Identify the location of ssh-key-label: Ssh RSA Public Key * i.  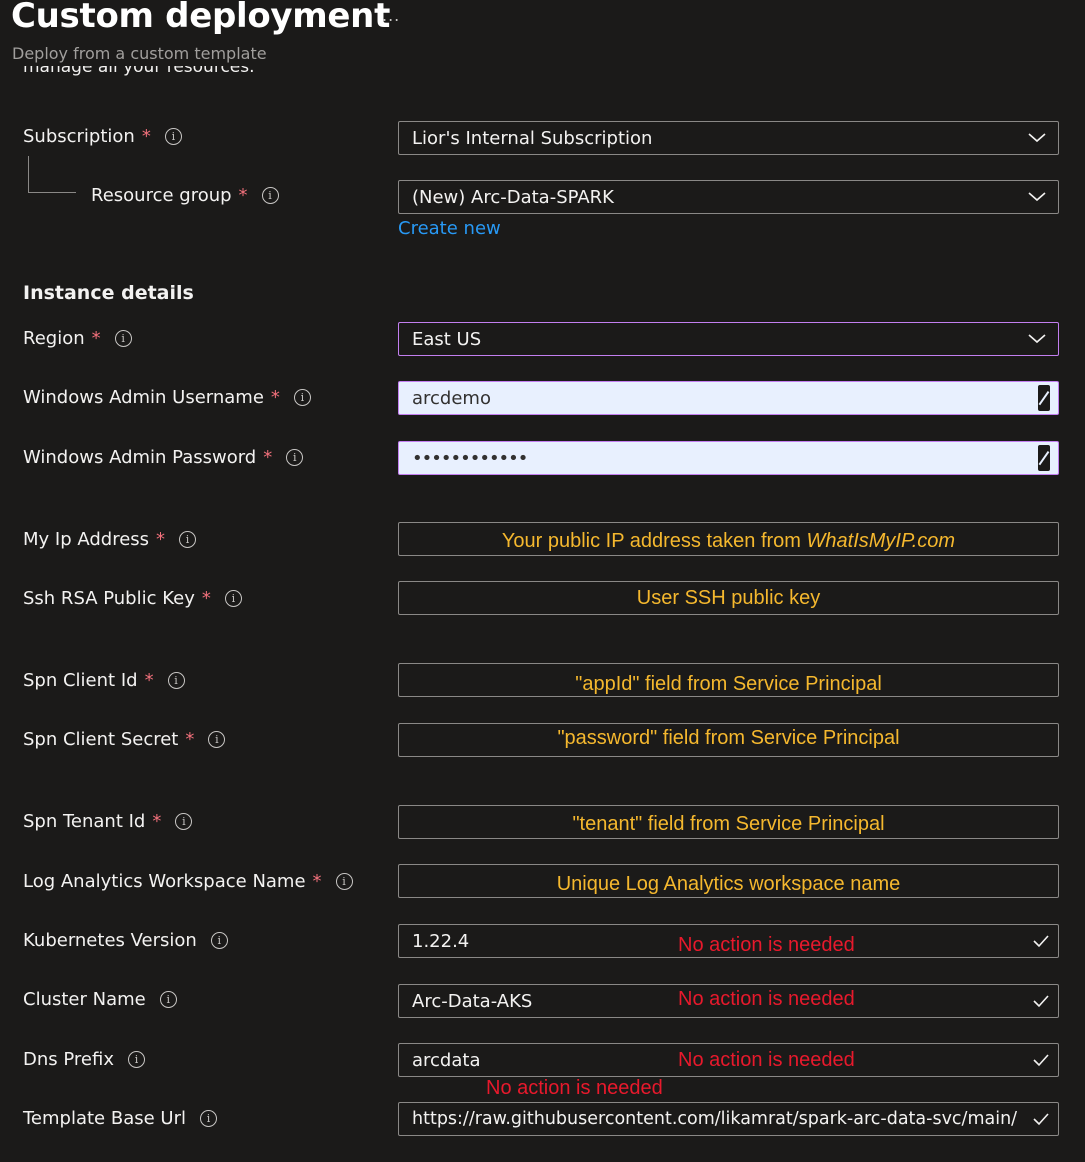
(132, 598).